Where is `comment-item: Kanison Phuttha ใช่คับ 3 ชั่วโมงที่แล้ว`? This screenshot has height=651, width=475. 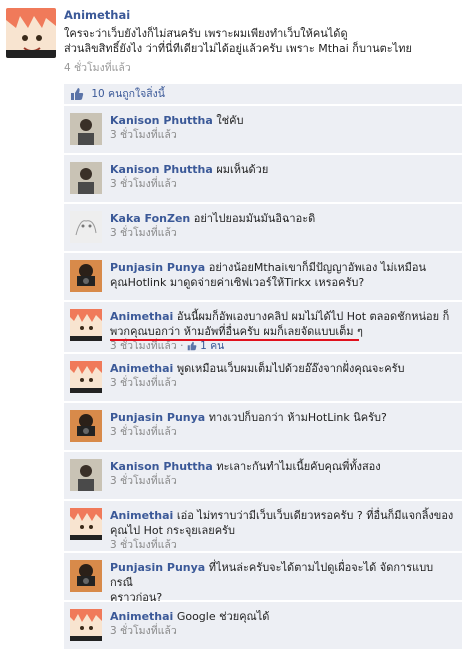
comment-item: Kanison Phuttha ใช่คับ 3 ชั่วโมงที่แล้ว is located at coordinates (263, 129).